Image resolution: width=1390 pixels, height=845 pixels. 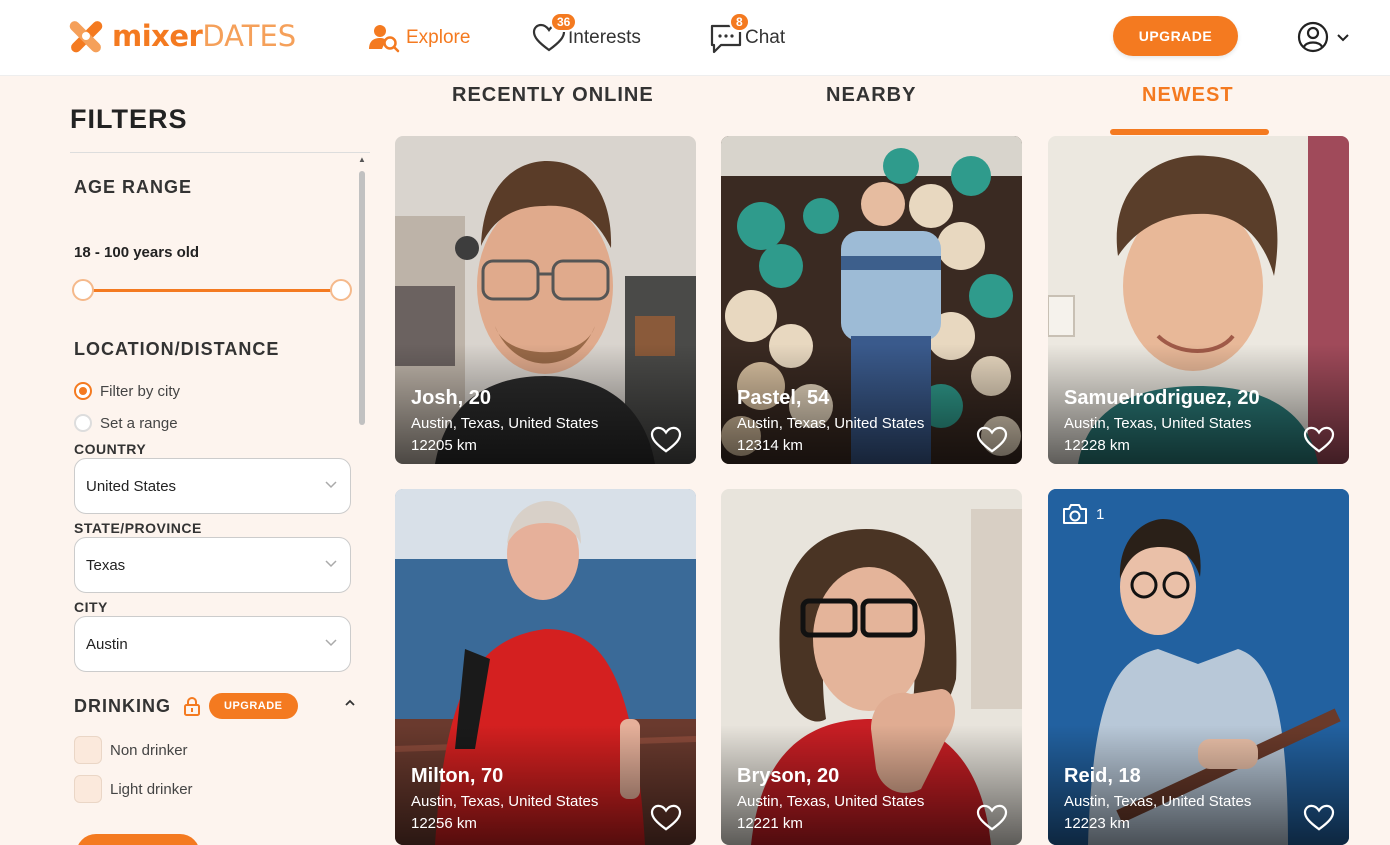 I want to click on chat-badge: 8, so click(x=739, y=22).